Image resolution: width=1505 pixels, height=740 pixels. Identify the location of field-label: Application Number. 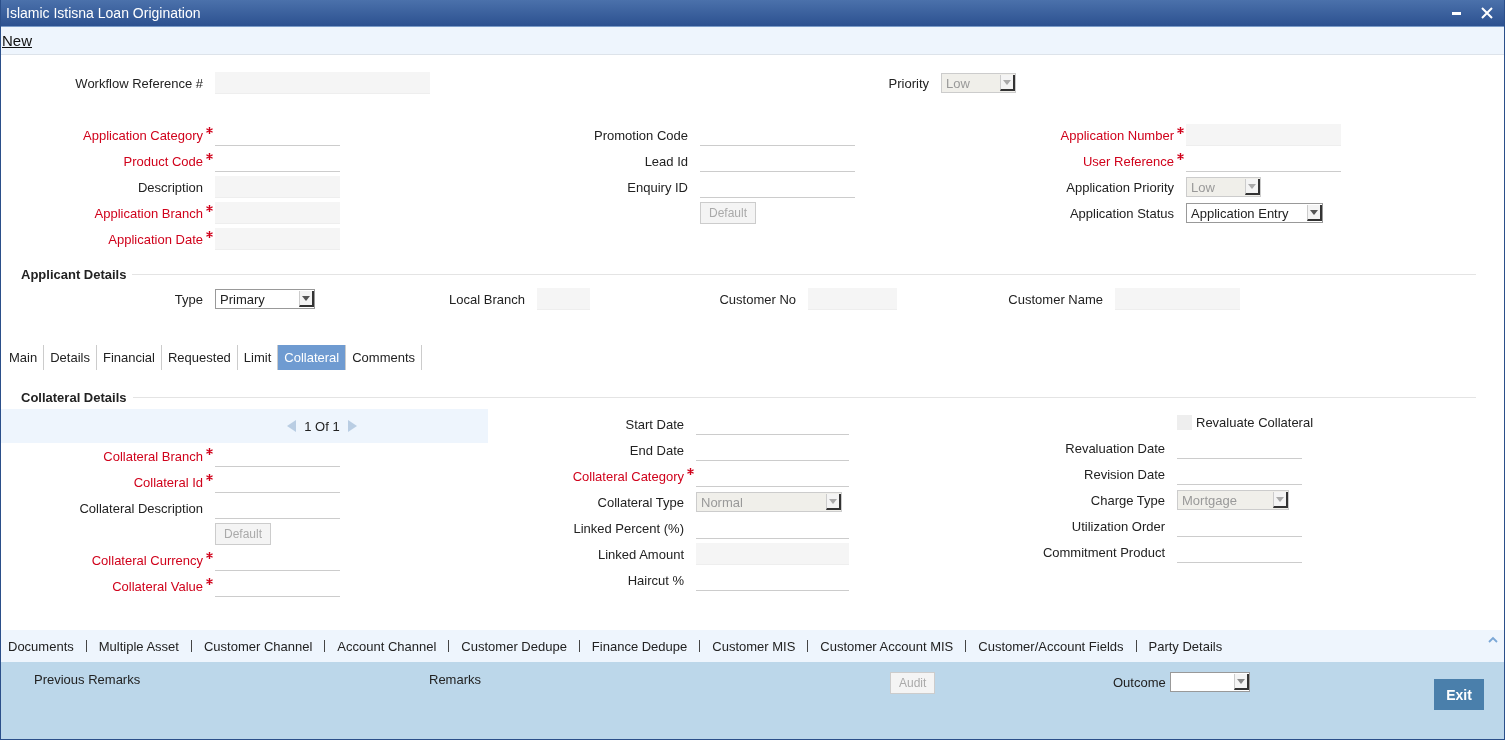
(1117, 135).